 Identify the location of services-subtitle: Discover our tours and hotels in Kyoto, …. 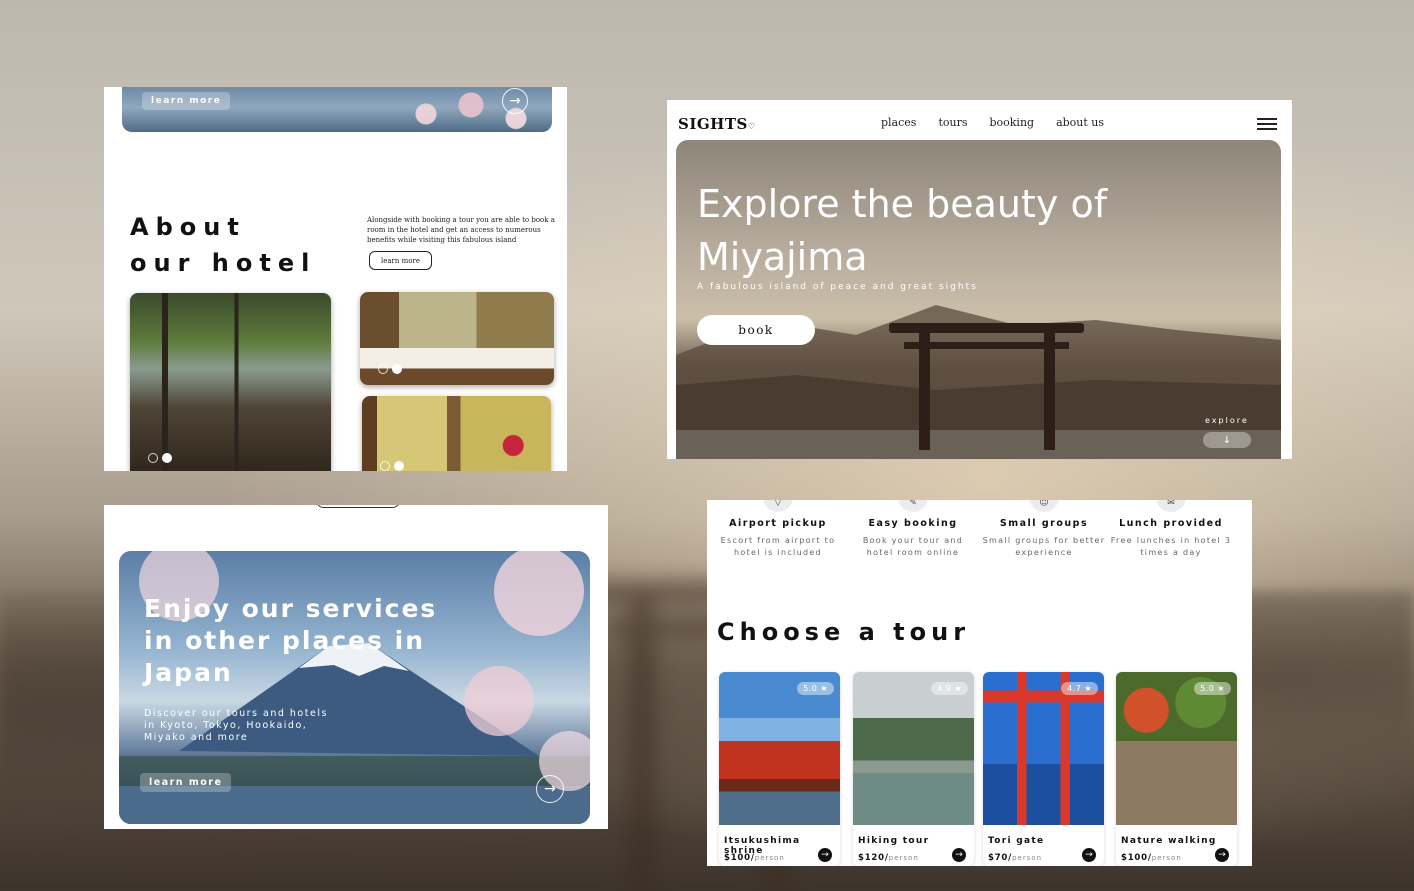
(236, 725).